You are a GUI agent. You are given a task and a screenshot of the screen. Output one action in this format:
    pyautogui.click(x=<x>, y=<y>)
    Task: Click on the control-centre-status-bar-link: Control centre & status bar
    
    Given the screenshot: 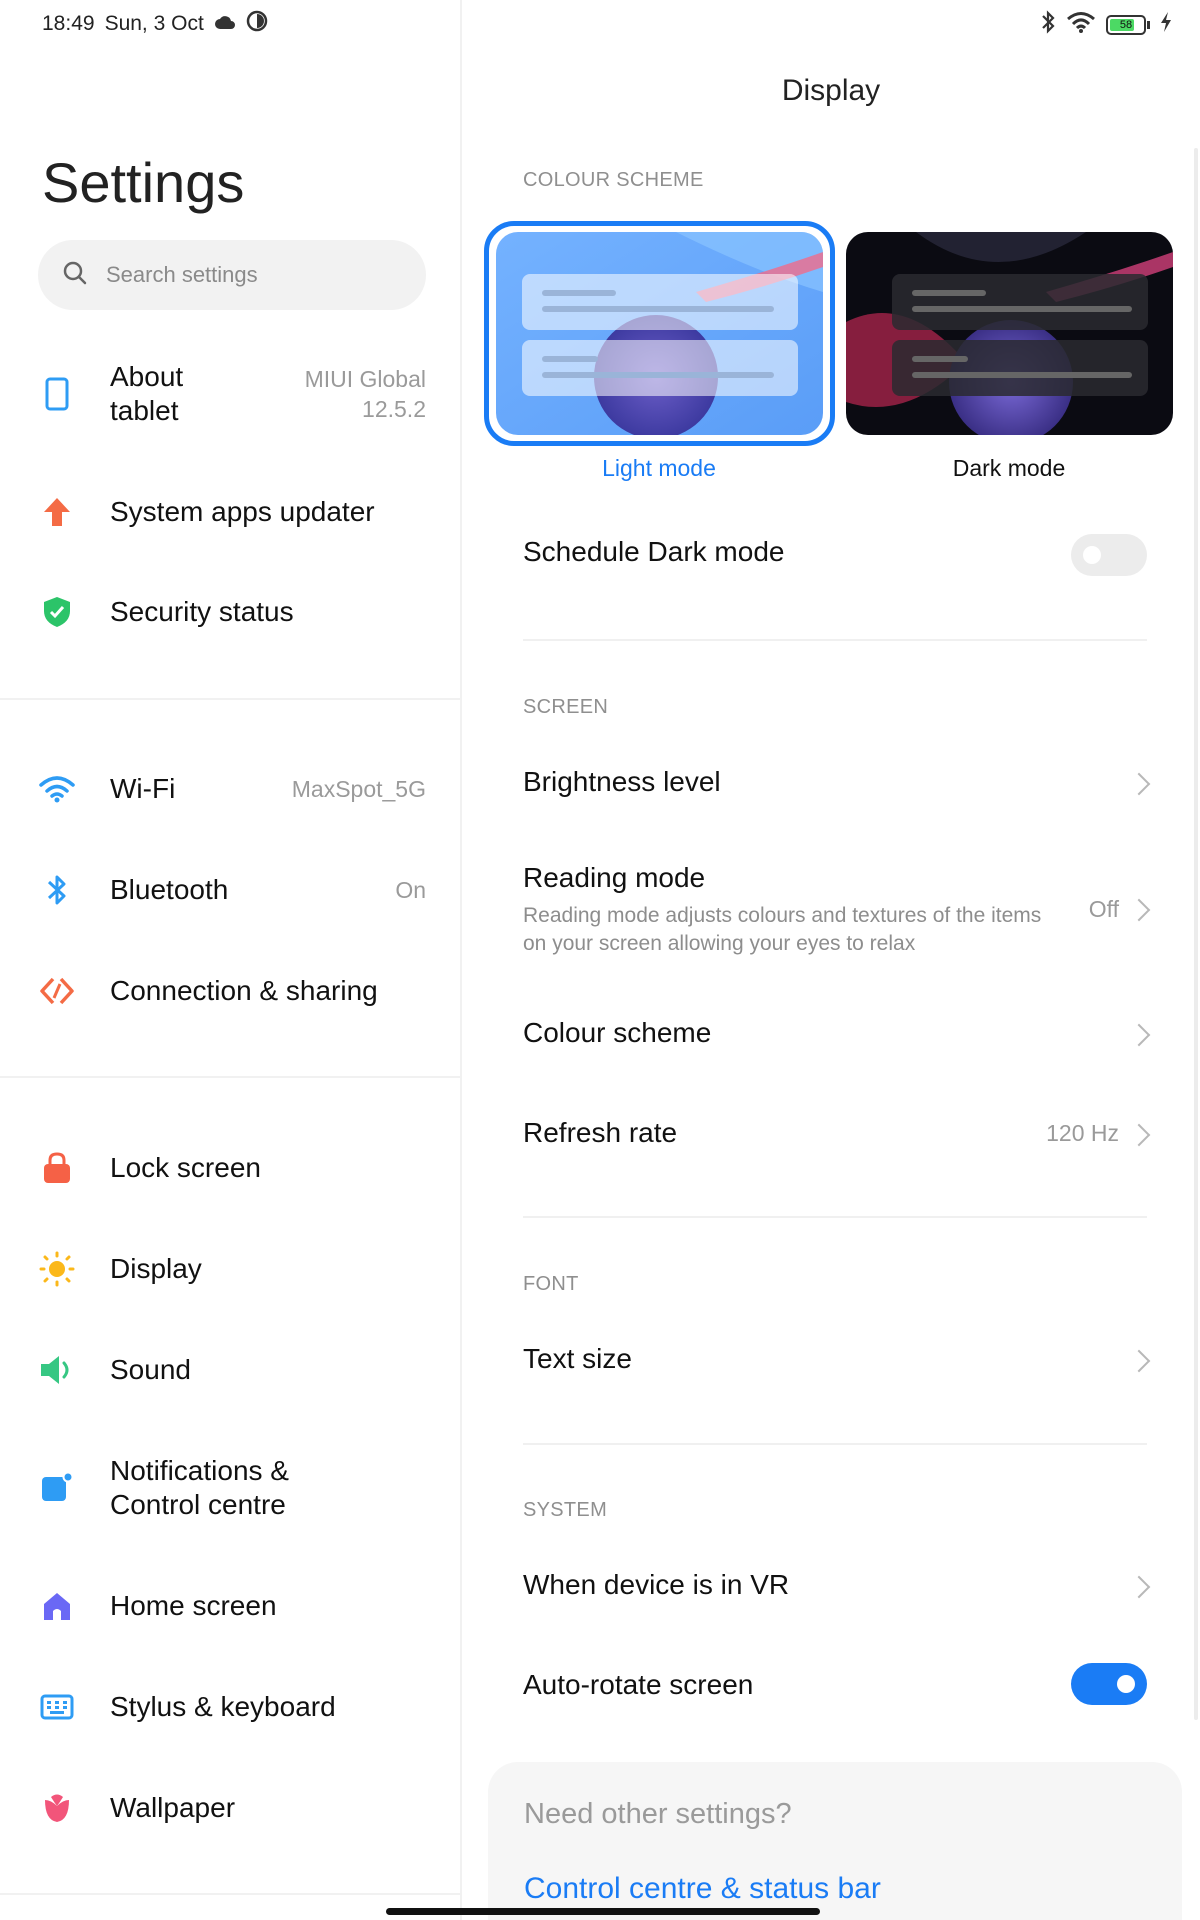 What is the action you would take?
    pyautogui.click(x=702, y=1889)
    